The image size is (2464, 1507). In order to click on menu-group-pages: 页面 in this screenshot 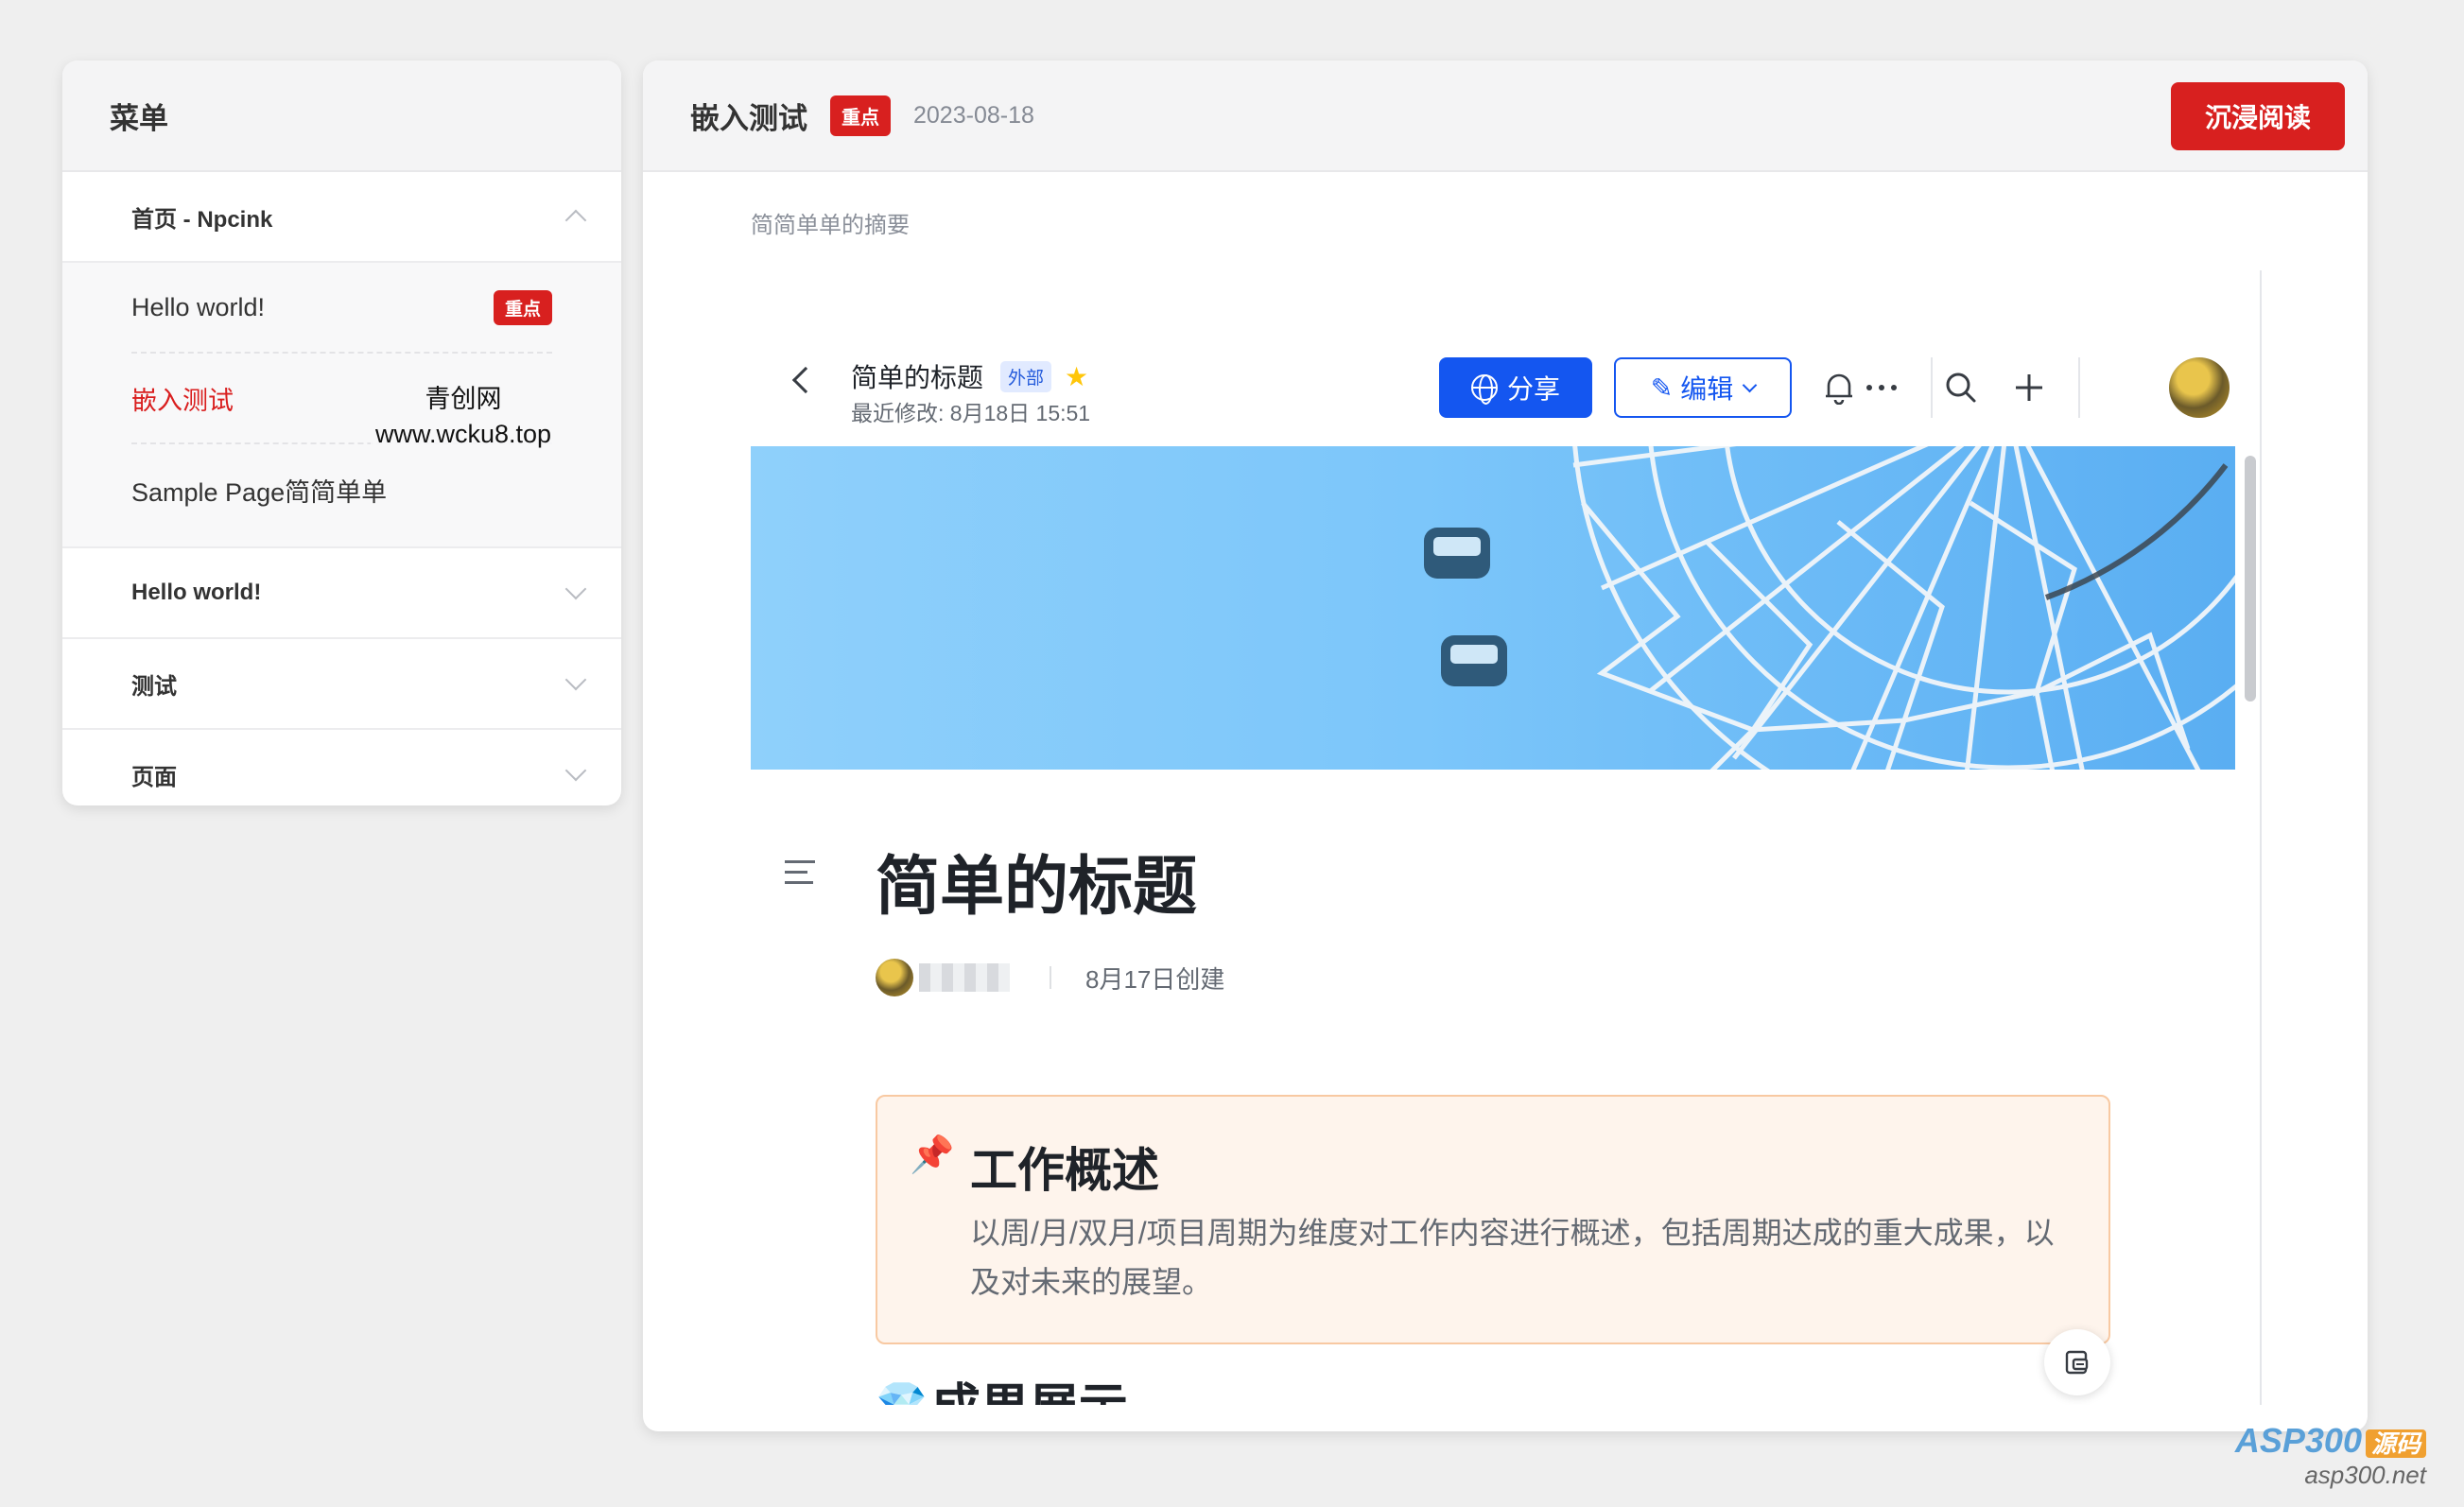, I will do `click(341, 768)`.